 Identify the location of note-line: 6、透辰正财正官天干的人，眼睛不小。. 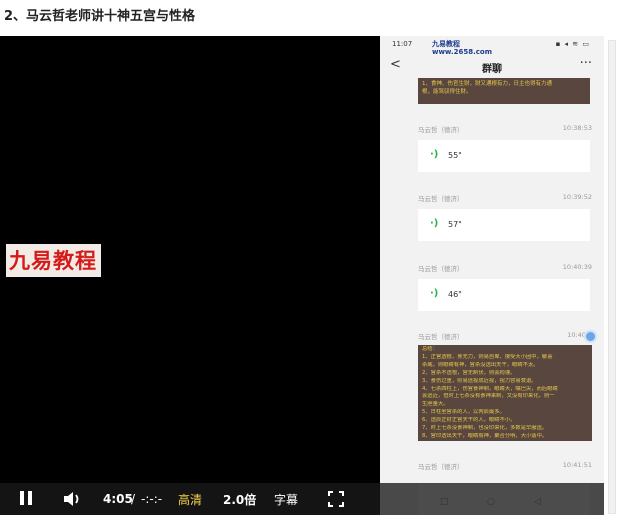
(469, 420).